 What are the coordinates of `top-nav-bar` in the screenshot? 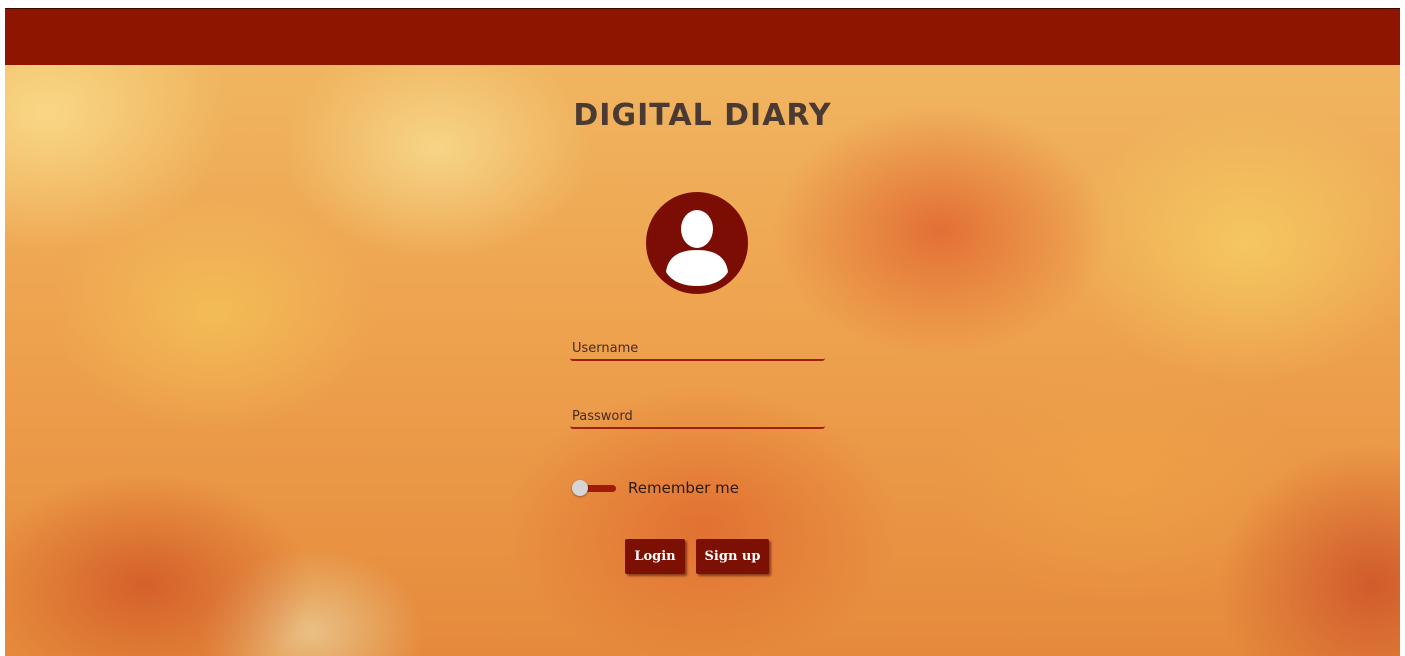 It's located at (702, 37).